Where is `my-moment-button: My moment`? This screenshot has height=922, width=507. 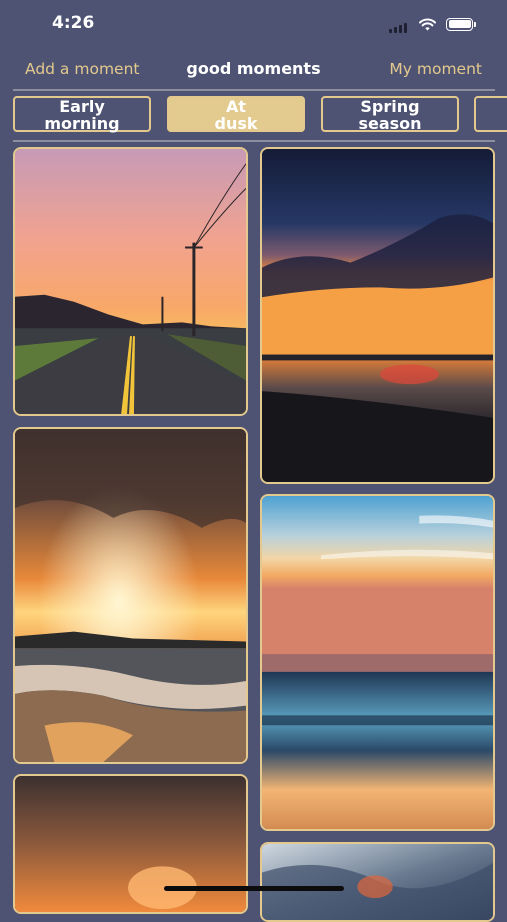 my-moment-button: My moment is located at coordinates (435, 69).